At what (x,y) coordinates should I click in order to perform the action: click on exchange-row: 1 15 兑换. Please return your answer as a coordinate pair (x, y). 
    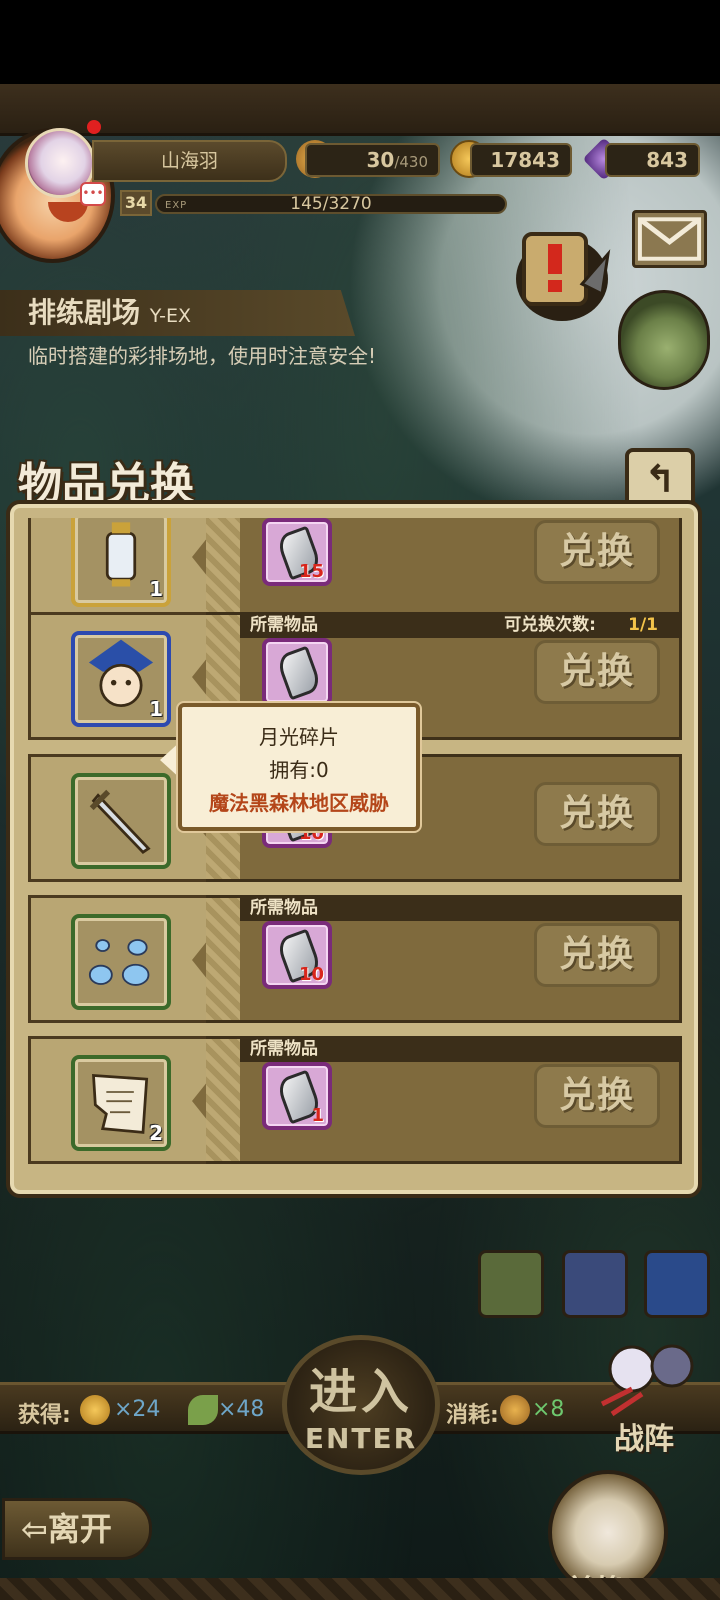
    Looking at the image, I should click on (355, 569).